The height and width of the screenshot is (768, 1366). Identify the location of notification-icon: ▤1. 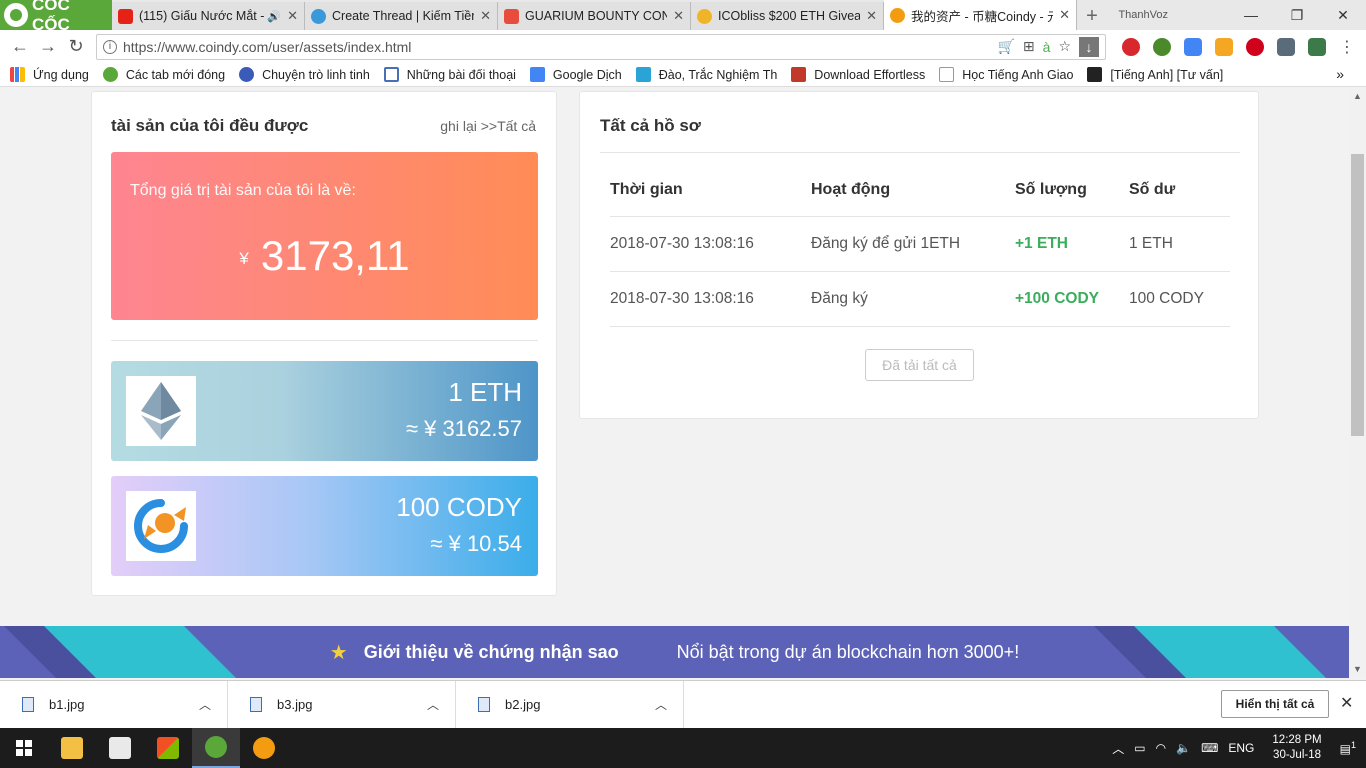
(1348, 748).